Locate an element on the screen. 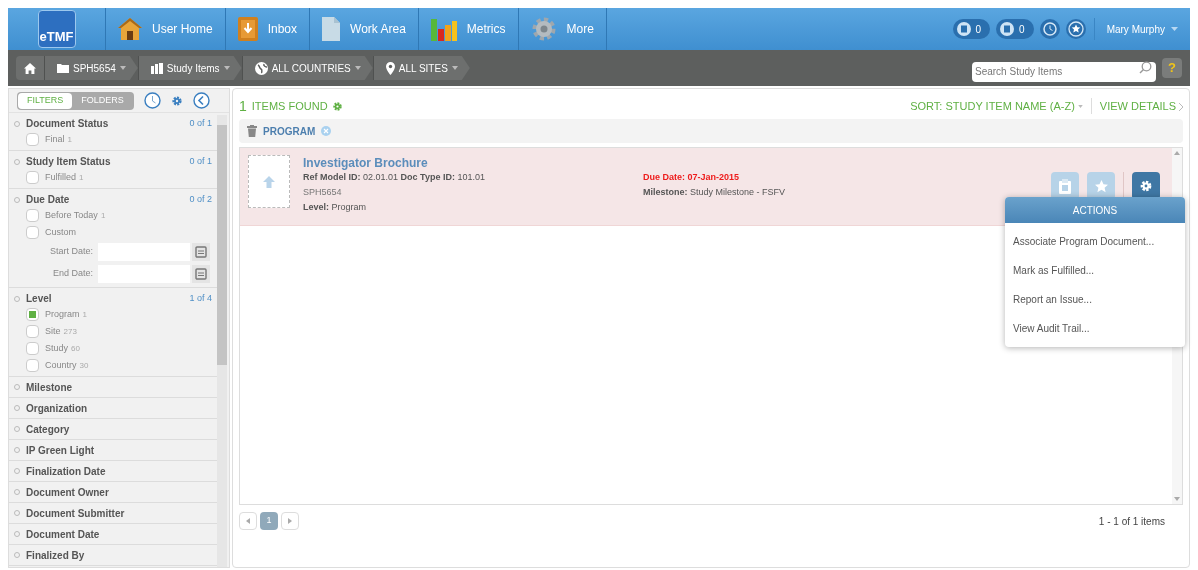 The height and width of the screenshot is (570, 1198). clipboard-button is located at coordinates (1065, 186).